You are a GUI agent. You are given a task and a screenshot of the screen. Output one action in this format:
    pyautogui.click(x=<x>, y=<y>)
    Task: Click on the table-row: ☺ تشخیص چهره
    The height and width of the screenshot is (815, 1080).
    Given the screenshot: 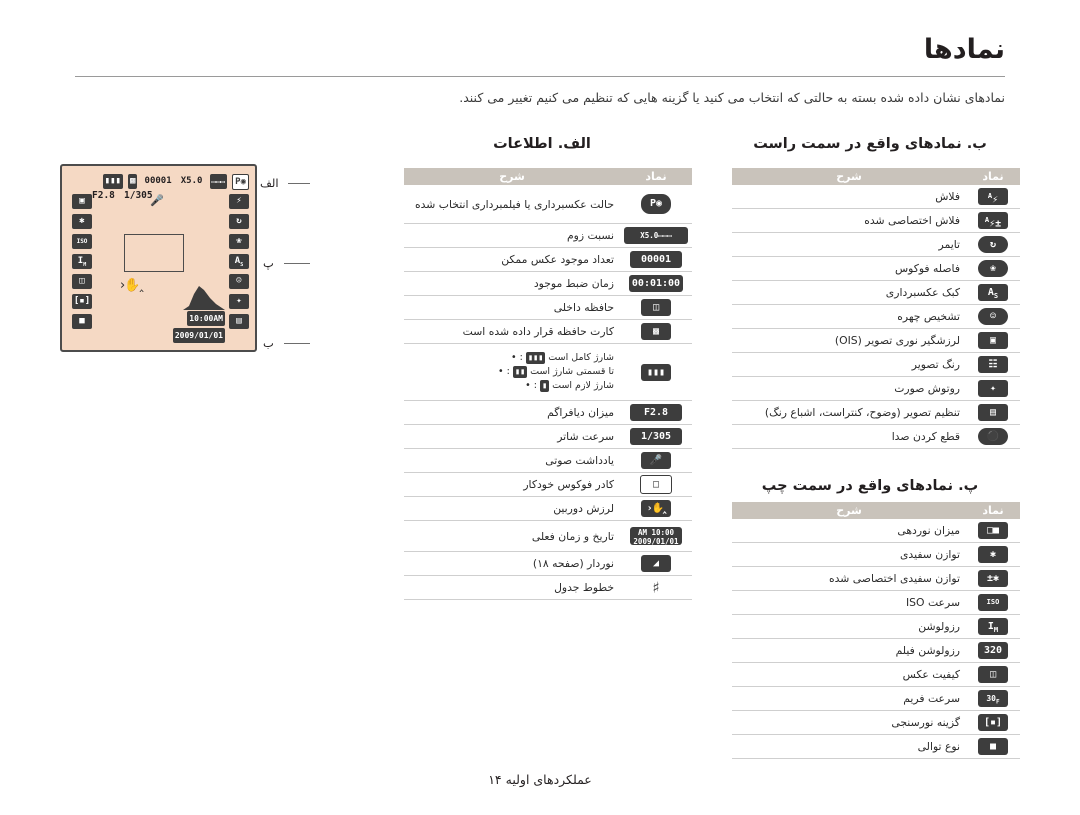 What is the action you would take?
    pyautogui.click(x=876, y=316)
    